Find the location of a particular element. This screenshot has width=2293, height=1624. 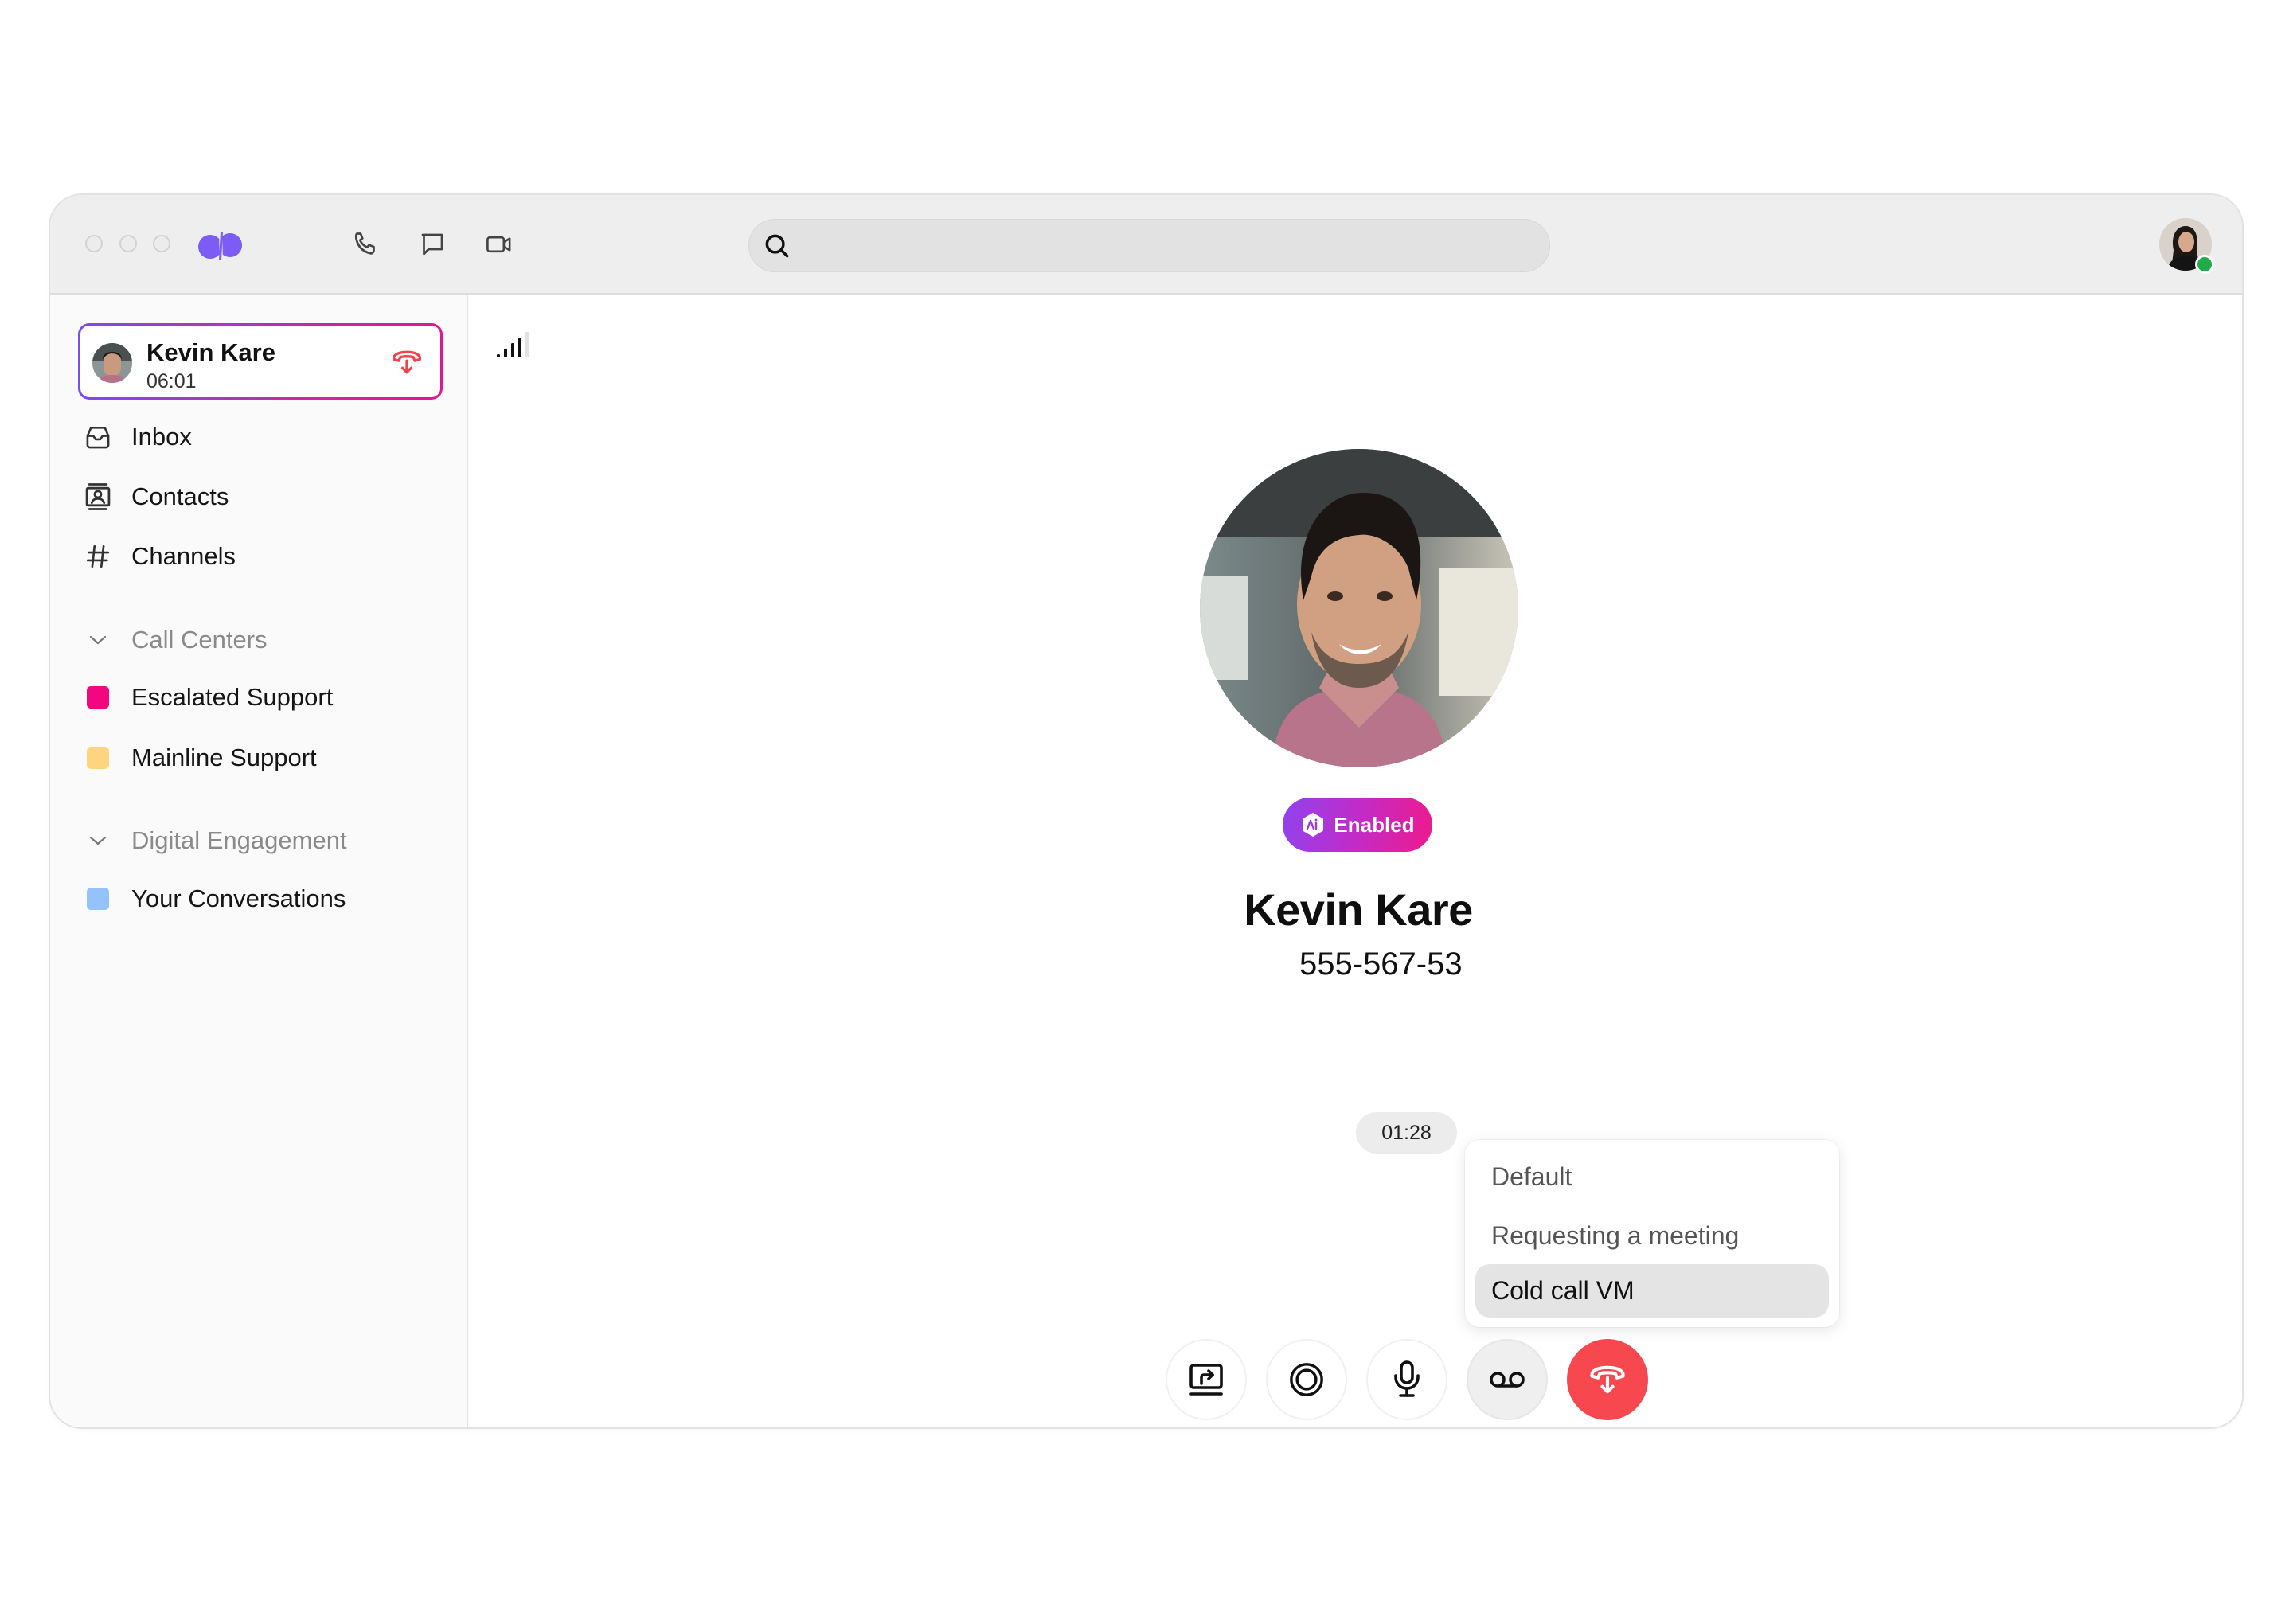

contact-phone: 555-567-53 is located at coordinates (1381, 964).